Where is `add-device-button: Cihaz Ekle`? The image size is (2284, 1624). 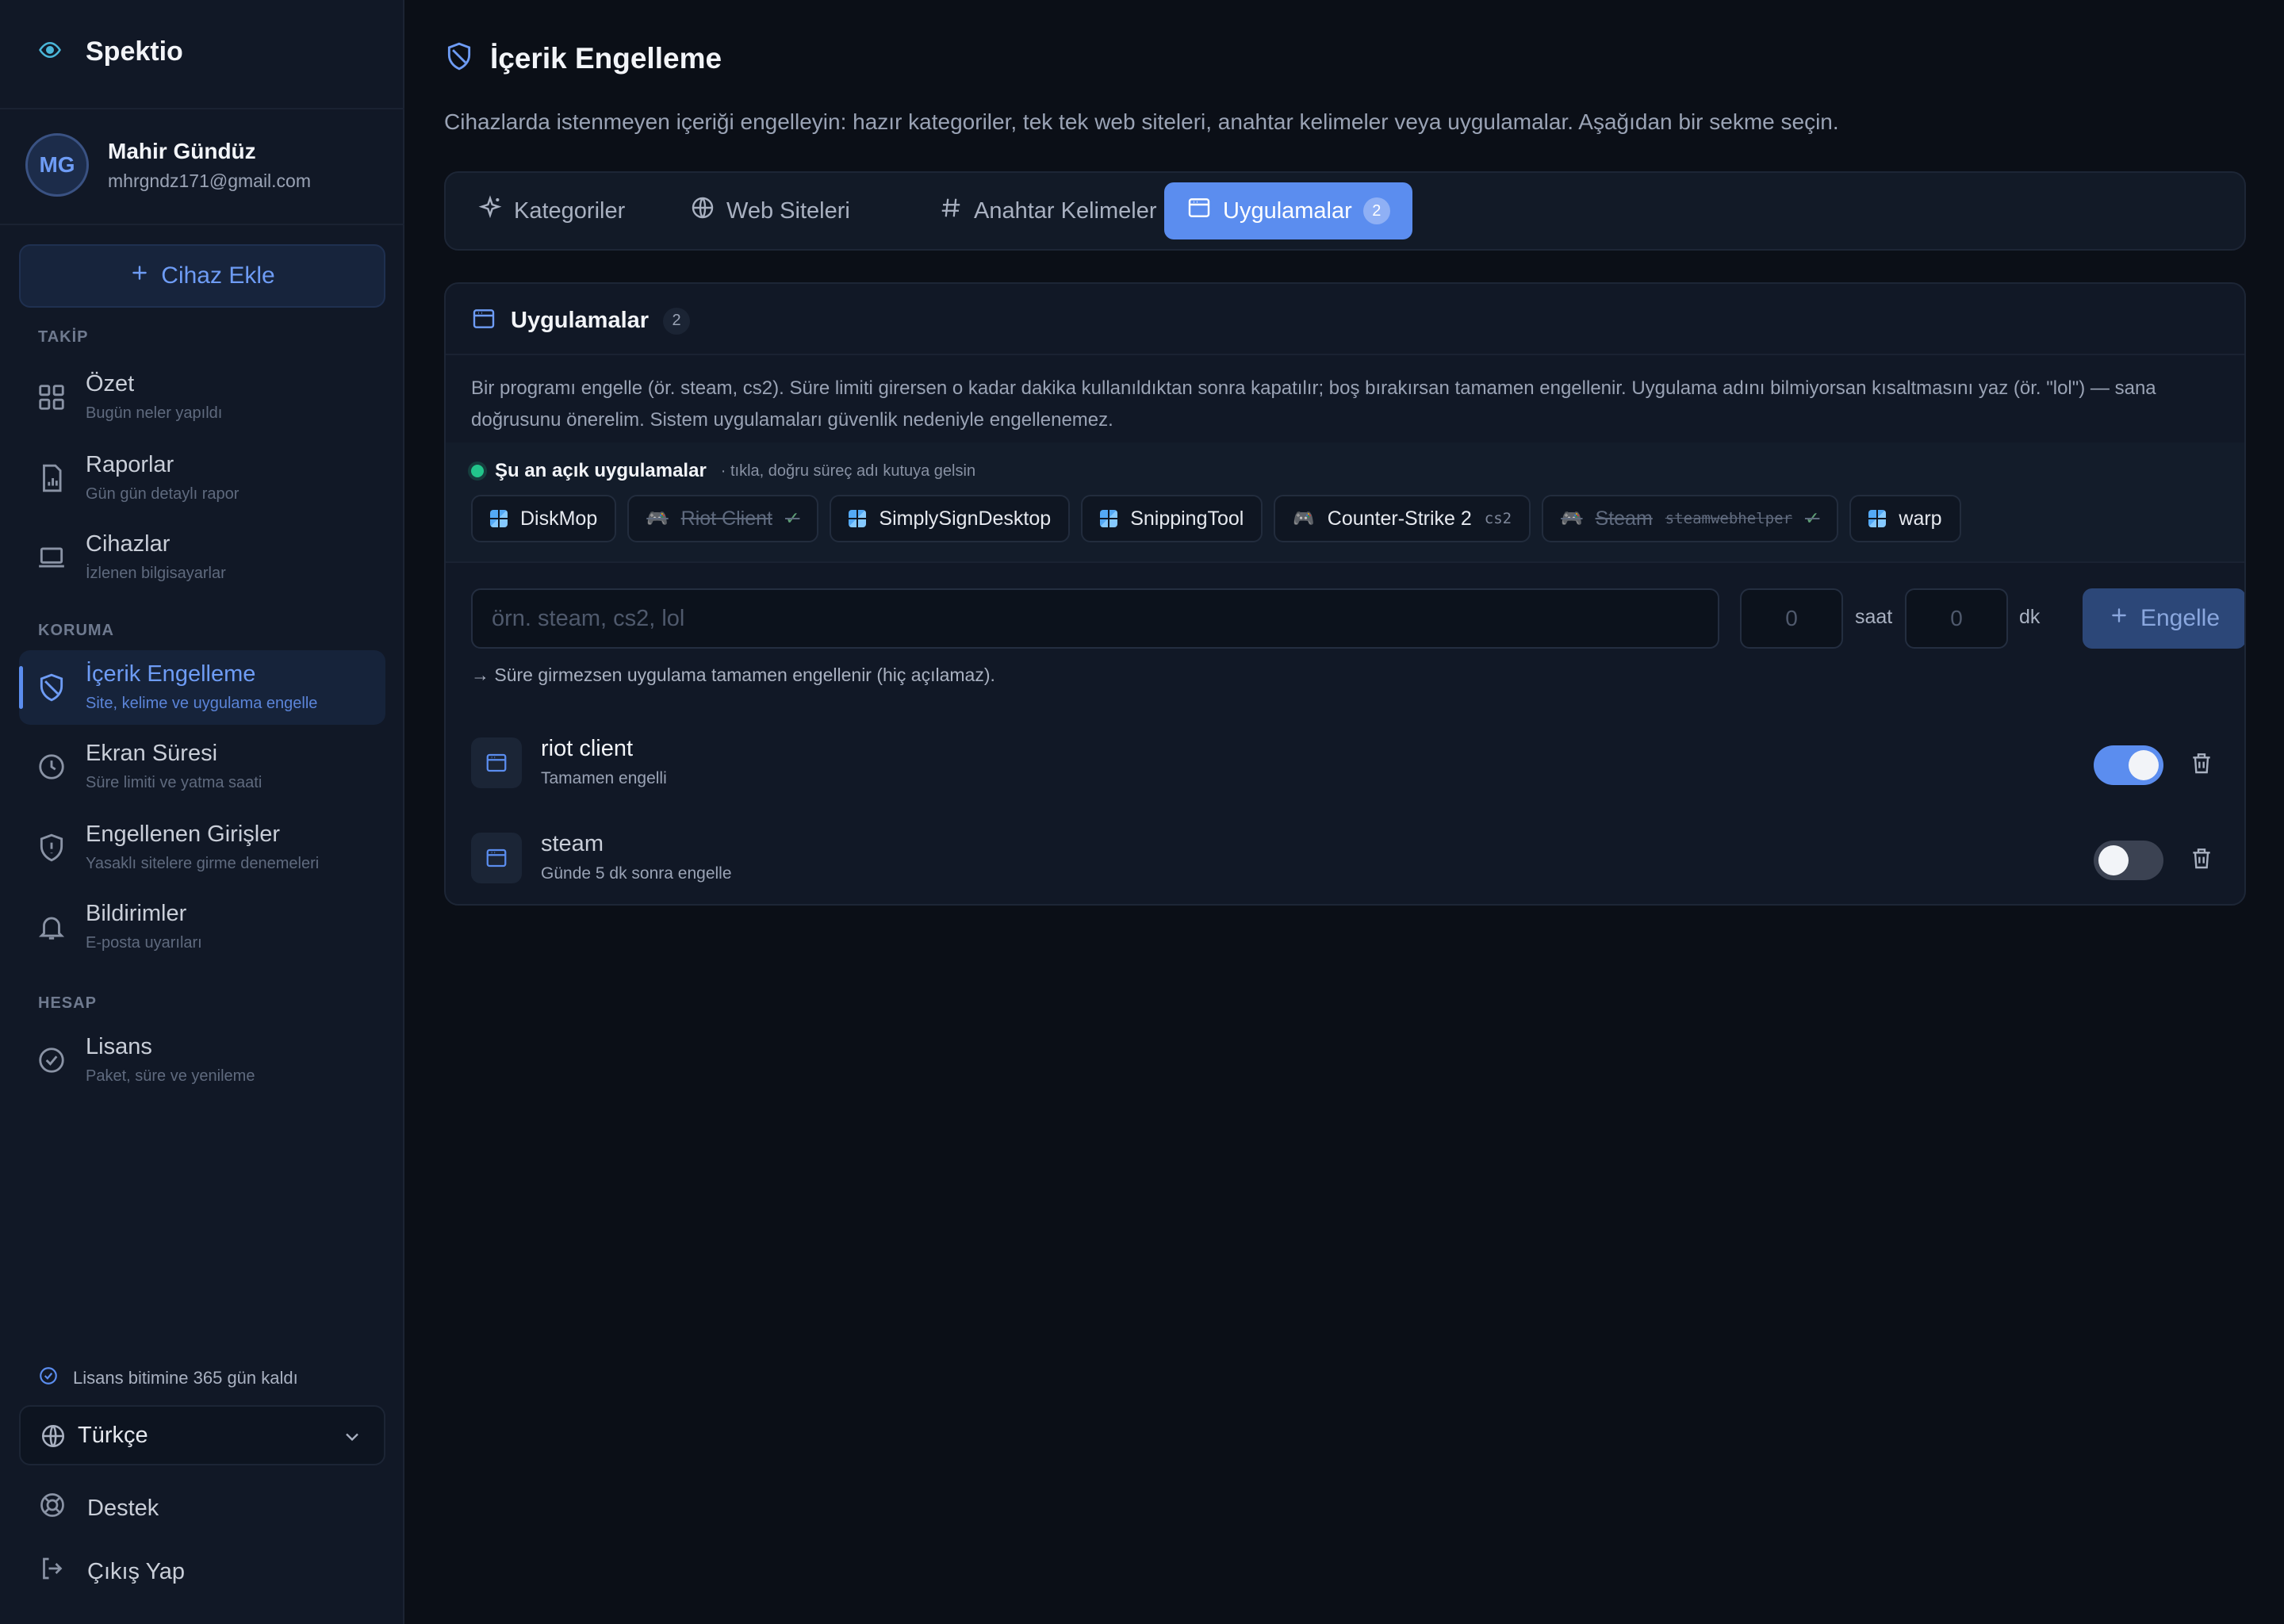 add-device-button: Cihaz Ekle is located at coordinates (202, 276).